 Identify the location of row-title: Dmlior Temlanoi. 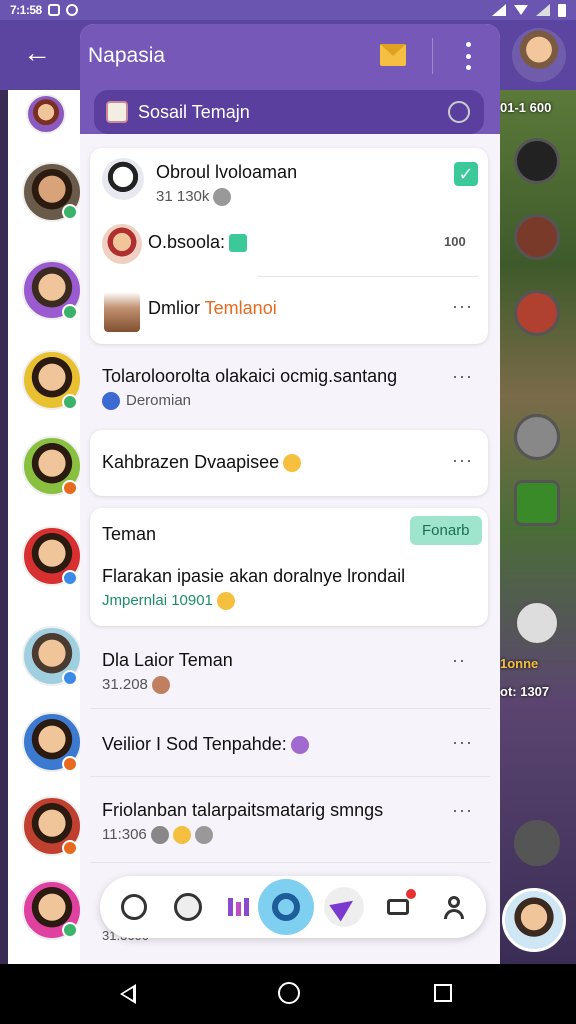
(212, 308).